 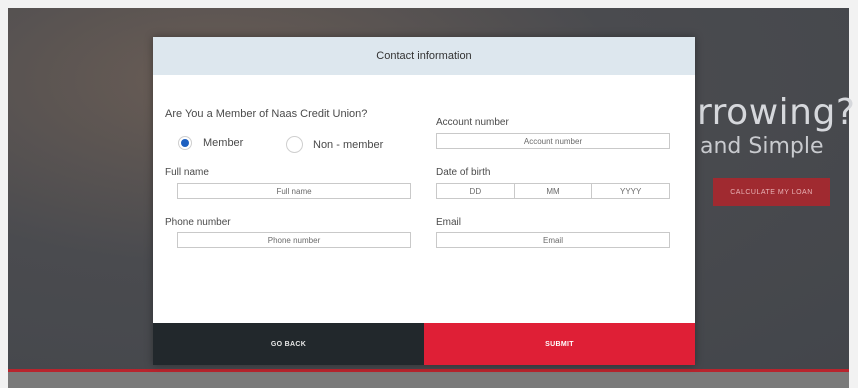 What do you see at coordinates (559, 344) in the screenshot?
I see `submit-button: SUBMIT` at bounding box center [559, 344].